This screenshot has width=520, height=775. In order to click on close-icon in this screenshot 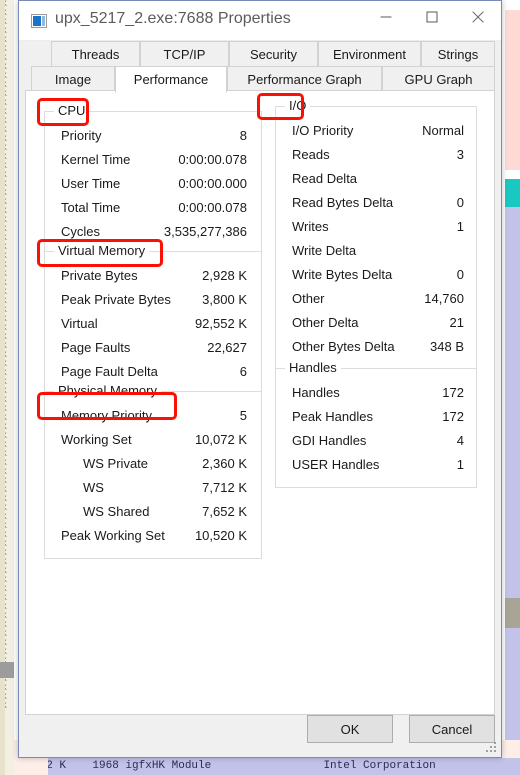, I will do `click(478, 17)`.